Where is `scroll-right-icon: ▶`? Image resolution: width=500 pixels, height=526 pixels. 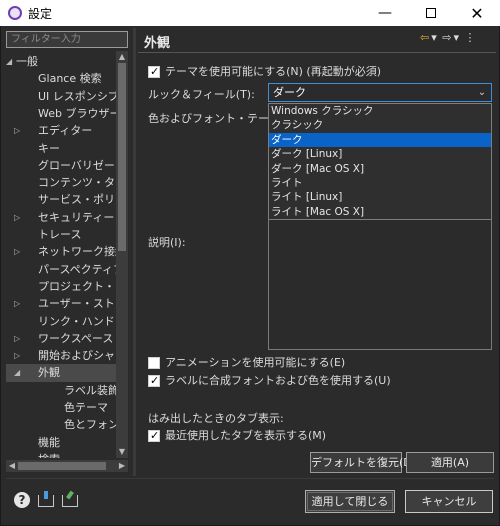 scroll-right-icon: ▶ is located at coordinates (122, 466).